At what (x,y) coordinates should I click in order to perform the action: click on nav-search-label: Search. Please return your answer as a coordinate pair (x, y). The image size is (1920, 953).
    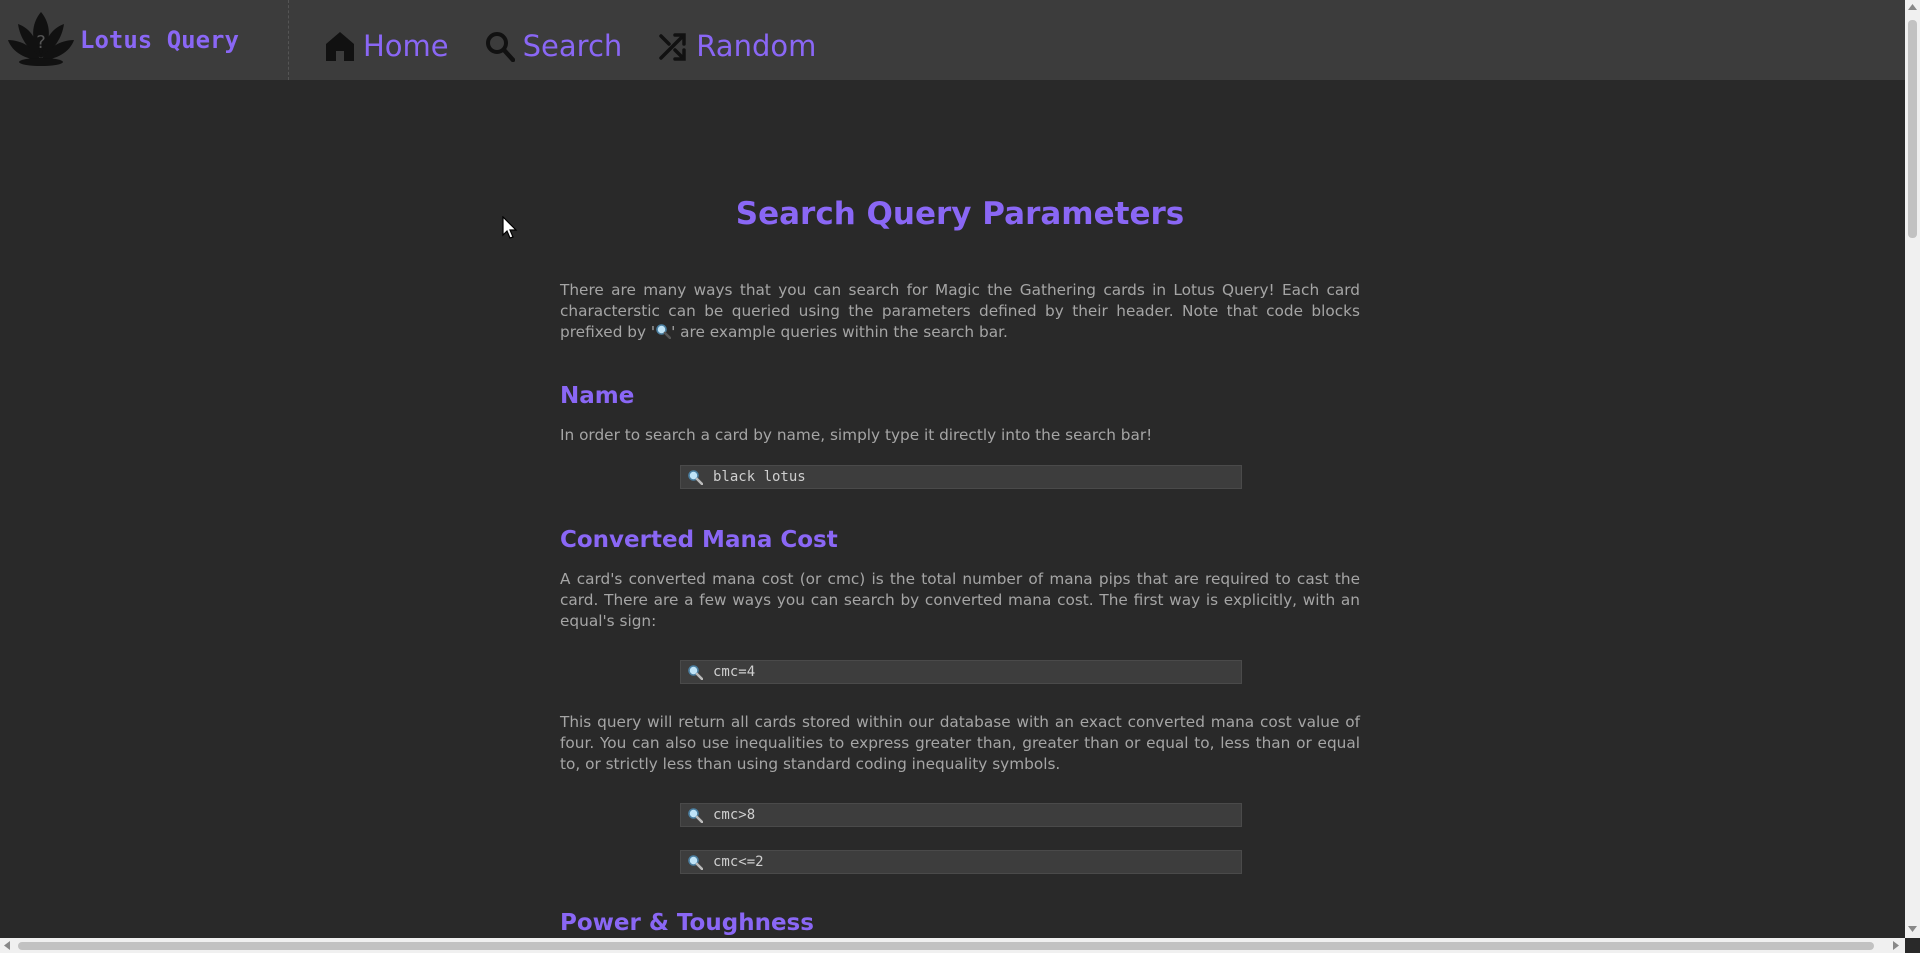
    Looking at the image, I should click on (572, 46).